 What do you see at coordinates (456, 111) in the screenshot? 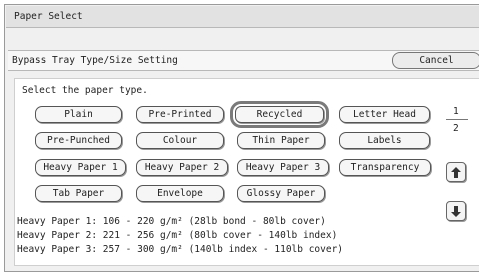
I see `current-page: 1` at bounding box center [456, 111].